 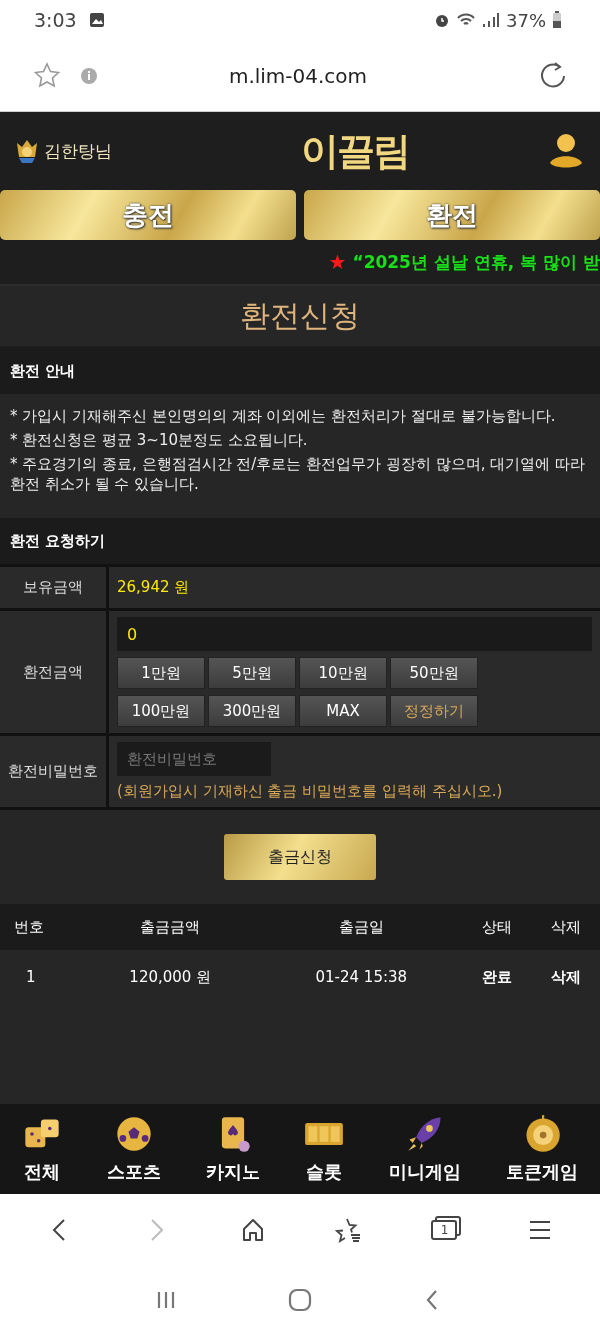 What do you see at coordinates (343, 673) in the screenshot?
I see `amount-button: 10만원` at bounding box center [343, 673].